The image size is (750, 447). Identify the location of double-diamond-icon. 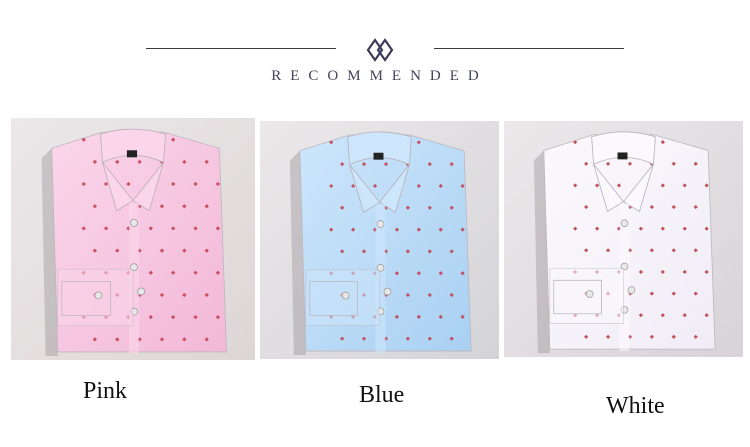
(380, 50).